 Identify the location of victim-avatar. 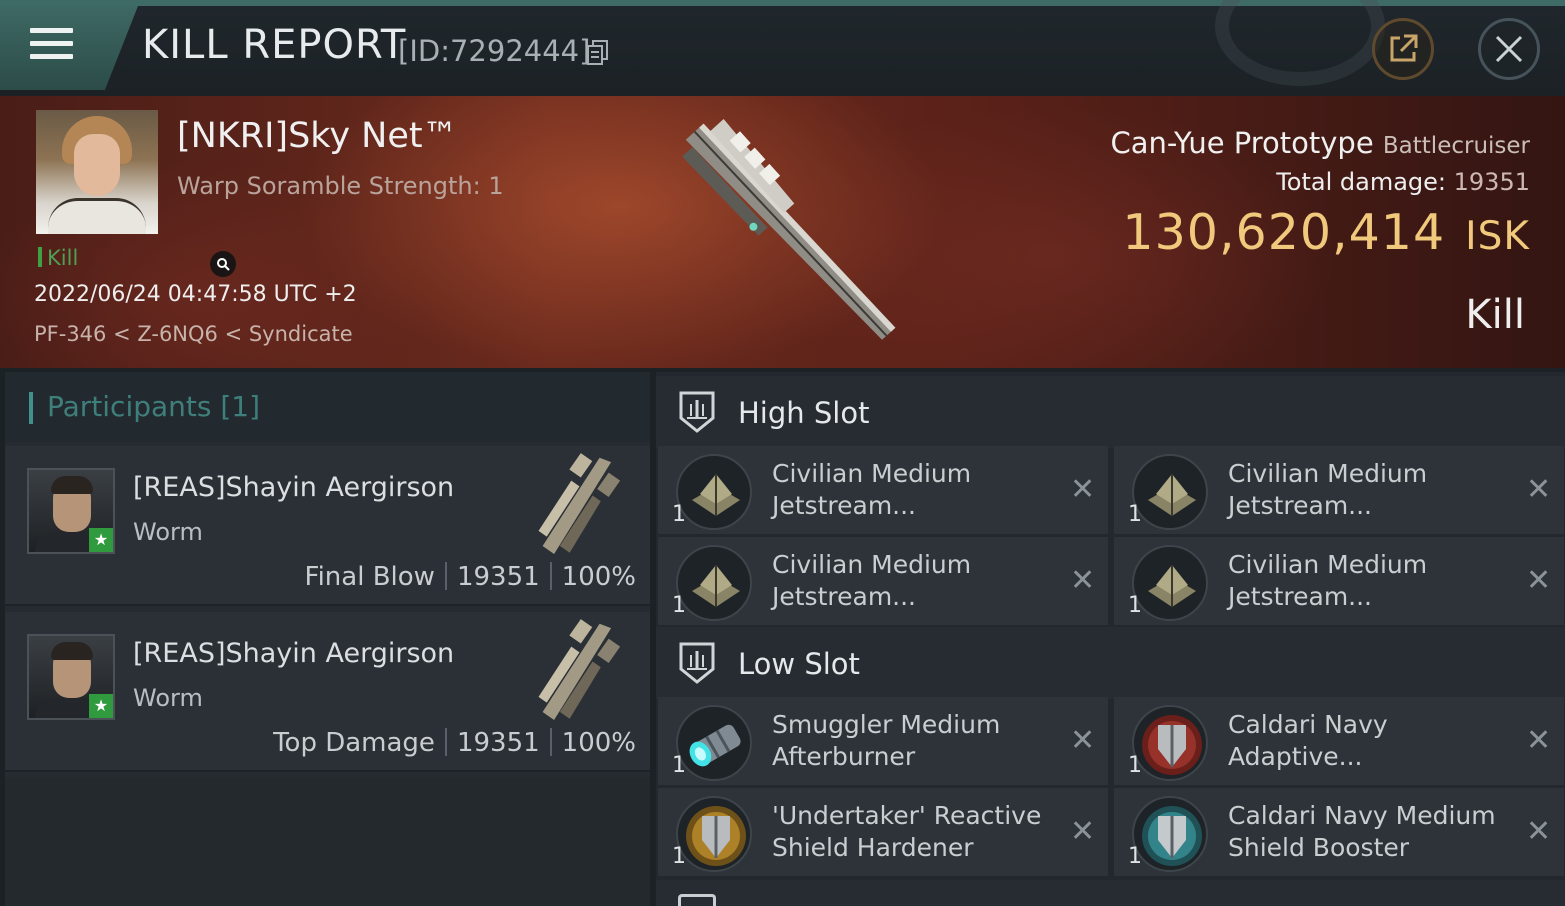
(97, 172).